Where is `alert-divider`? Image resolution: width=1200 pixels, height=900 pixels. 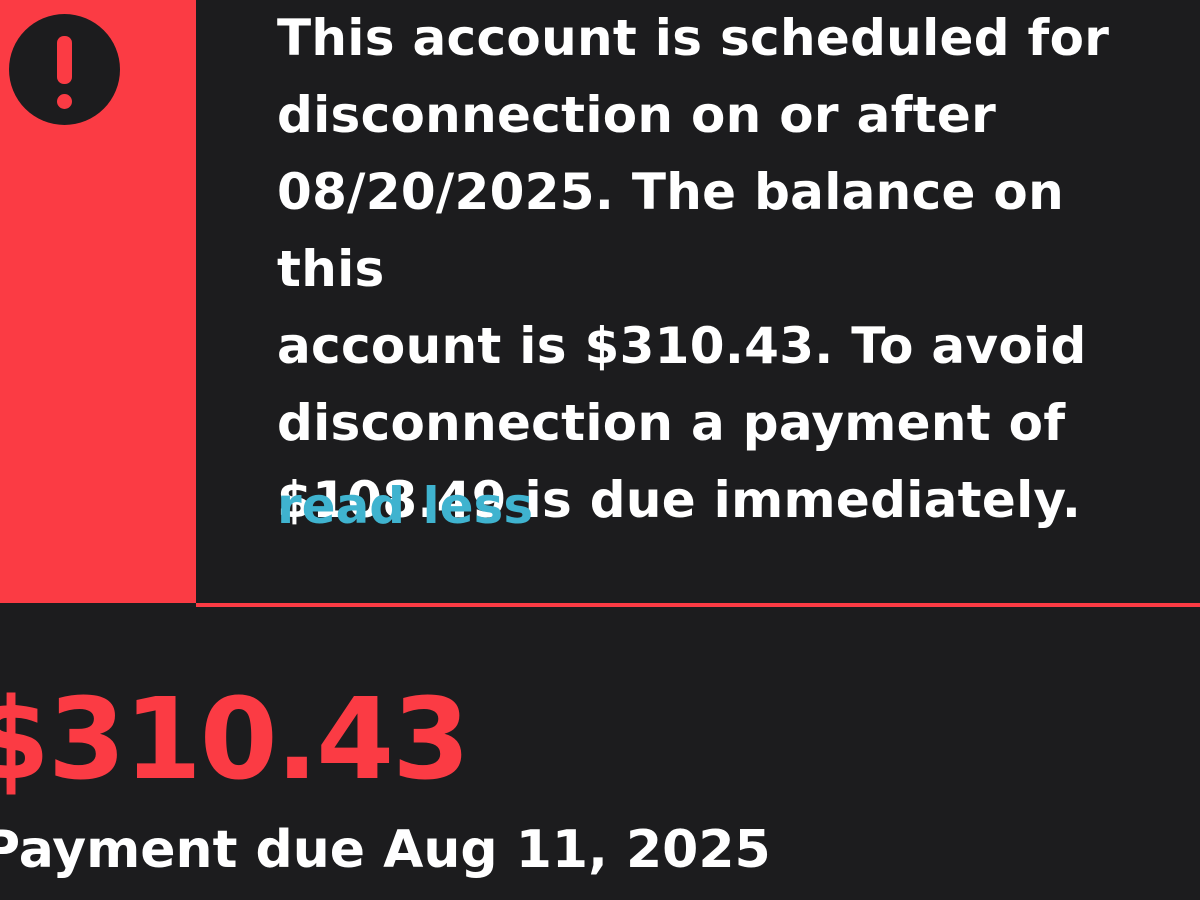
alert-divider is located at coordinates (698, 605).